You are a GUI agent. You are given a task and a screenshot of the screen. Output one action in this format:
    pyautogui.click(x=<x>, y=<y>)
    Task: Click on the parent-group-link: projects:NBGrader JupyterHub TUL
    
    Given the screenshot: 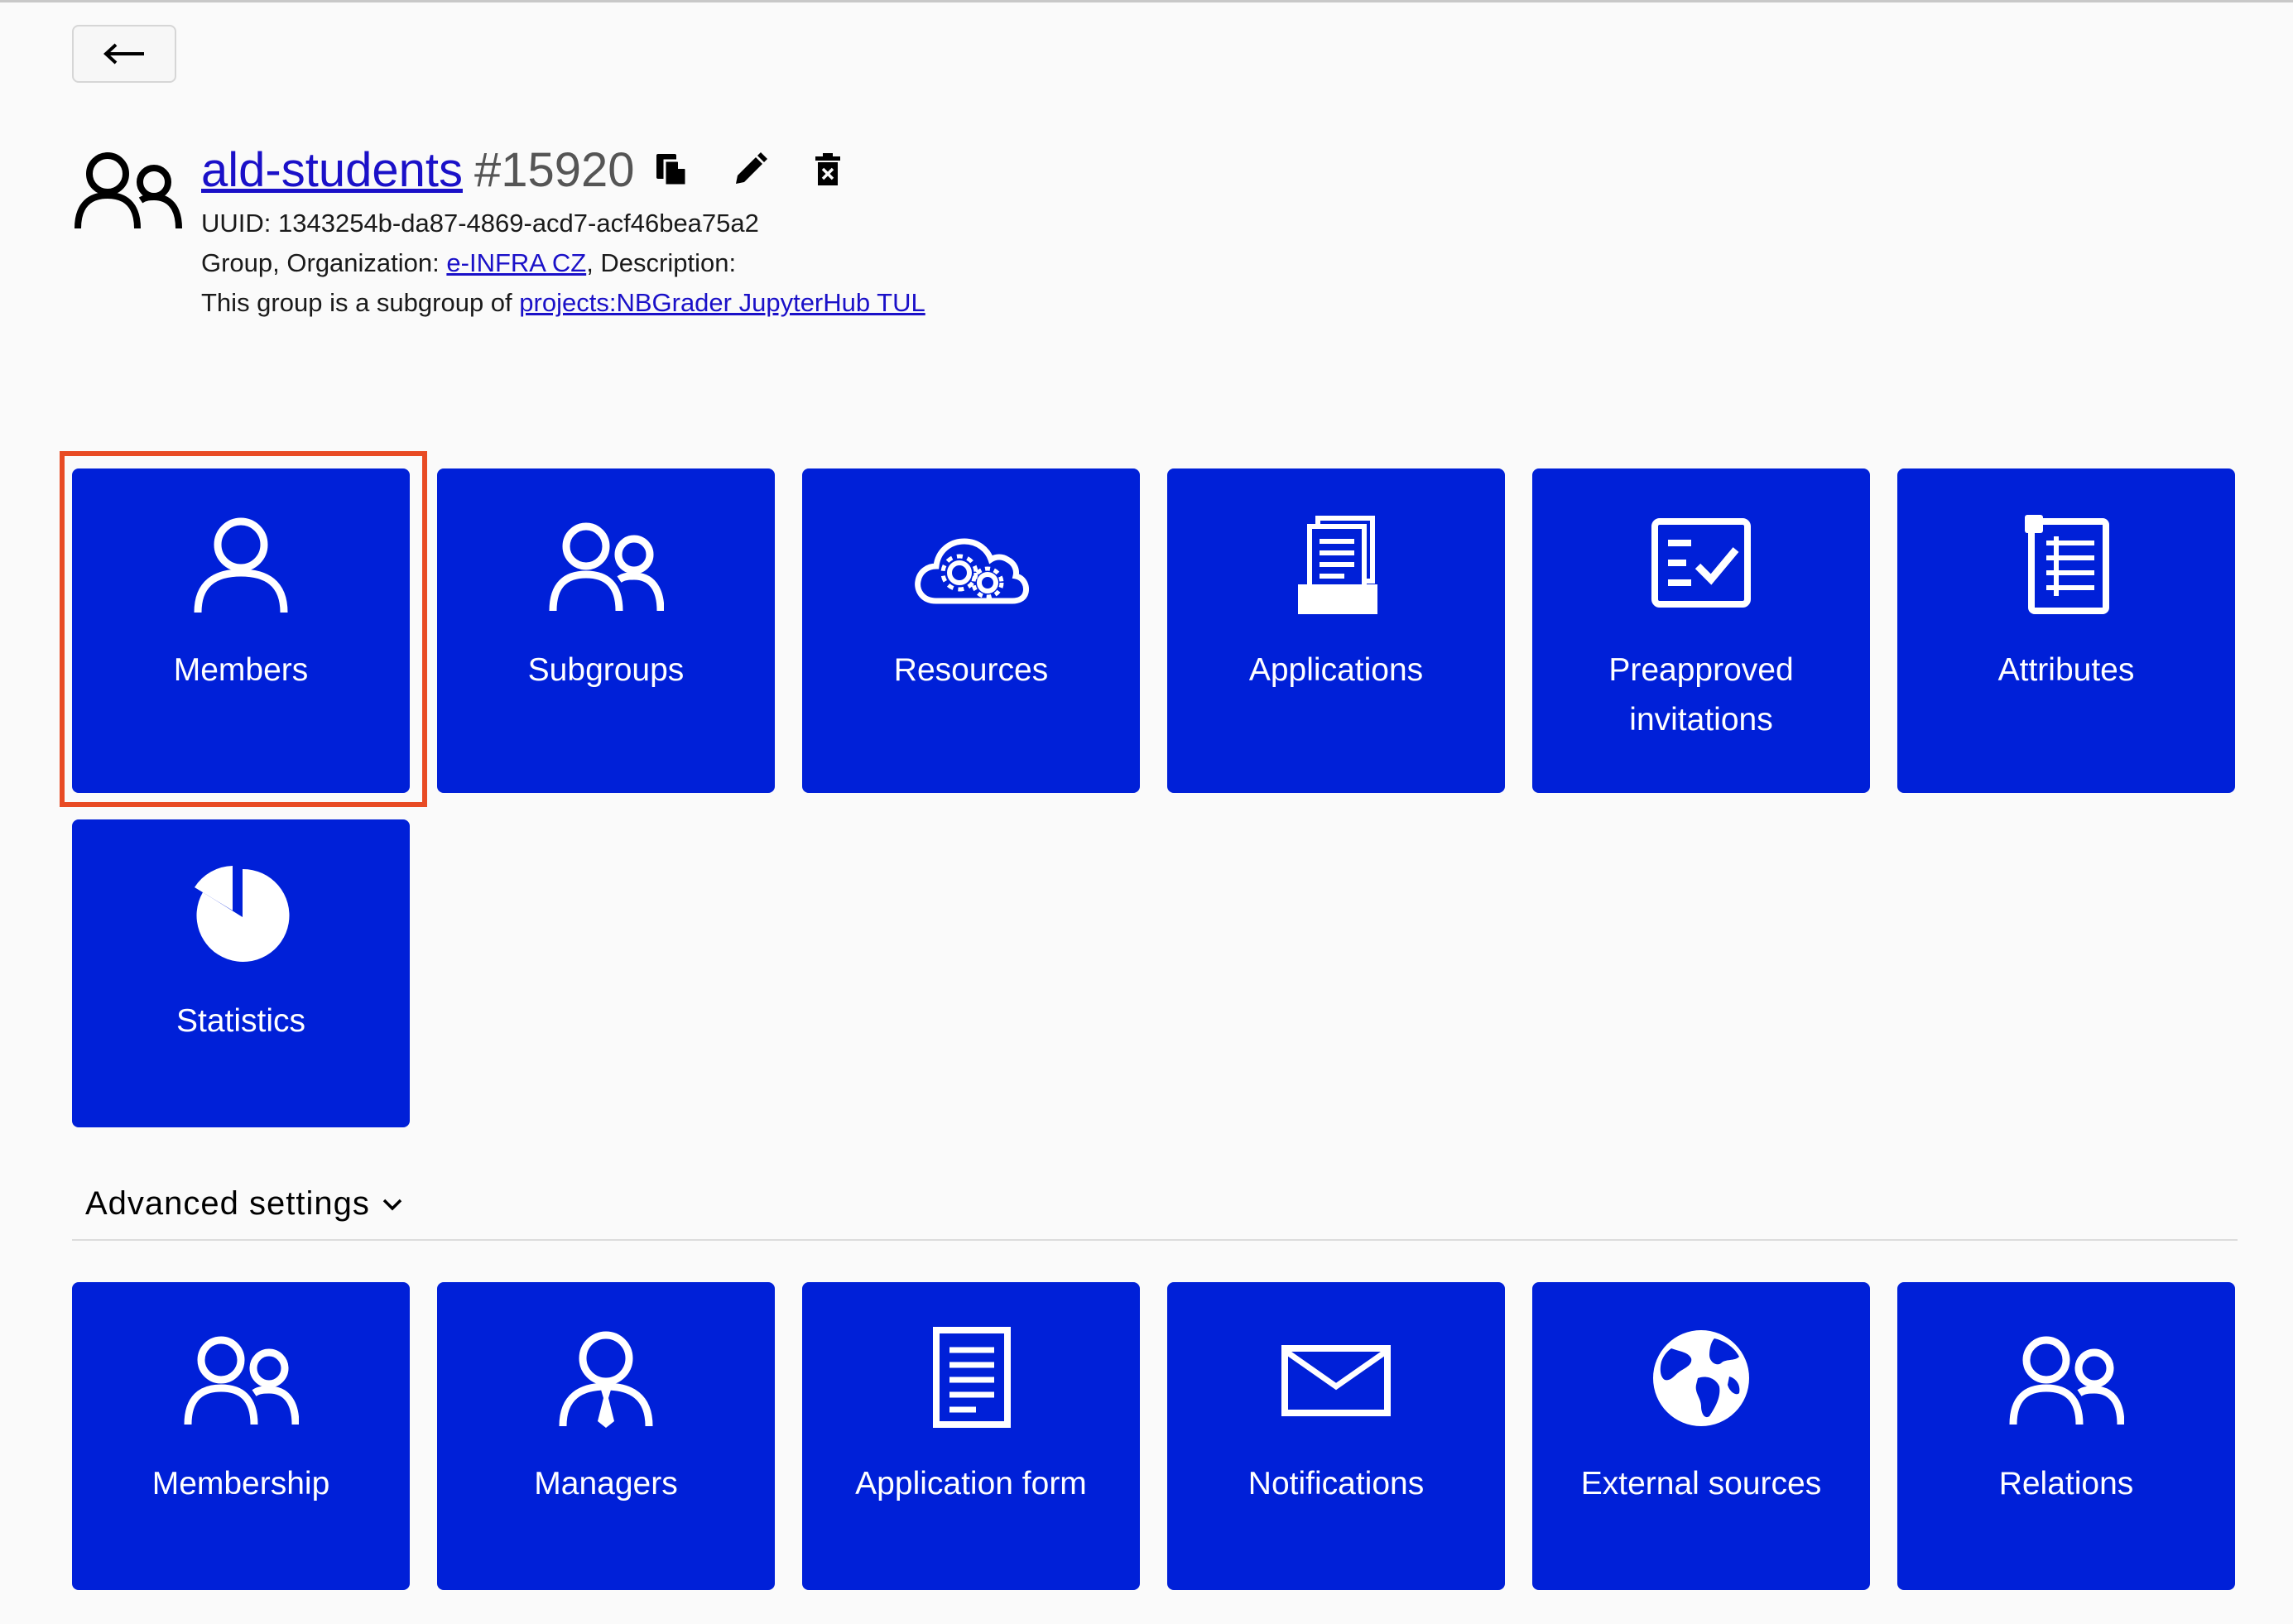 What is the action you would take?
    pyautogui.click(x=722, y=302)
    